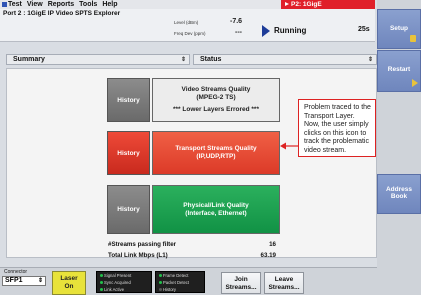 The image size is (421, 295). I want to click on history-button-video: History, so click(128, 100).